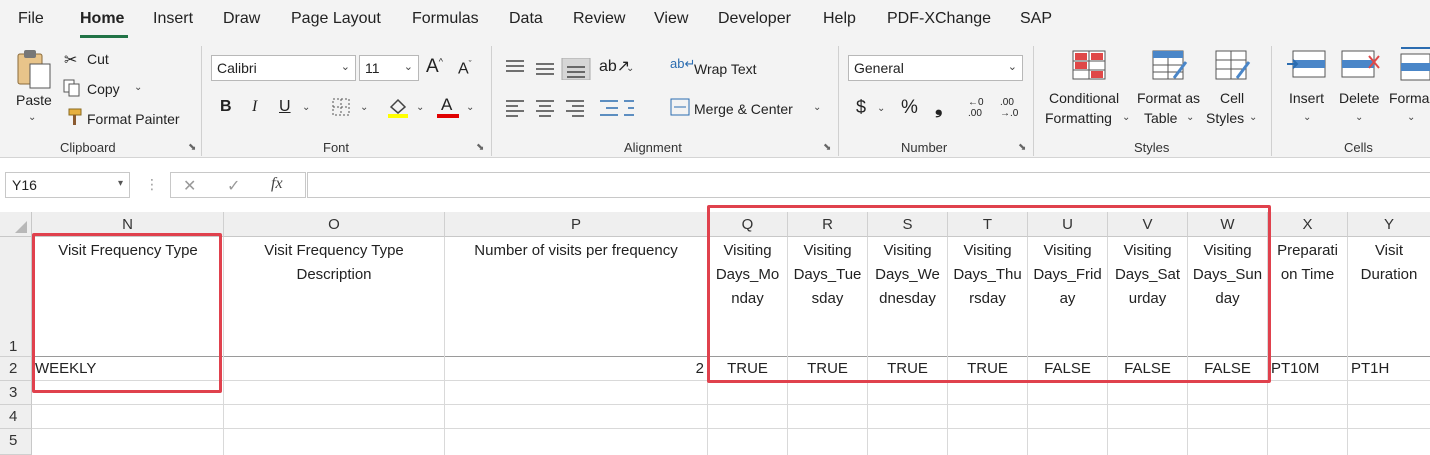  Describe the element at coordinates (389, 68) in the screenshot. I see `font-size-combo: 11 ⌄` at that location.